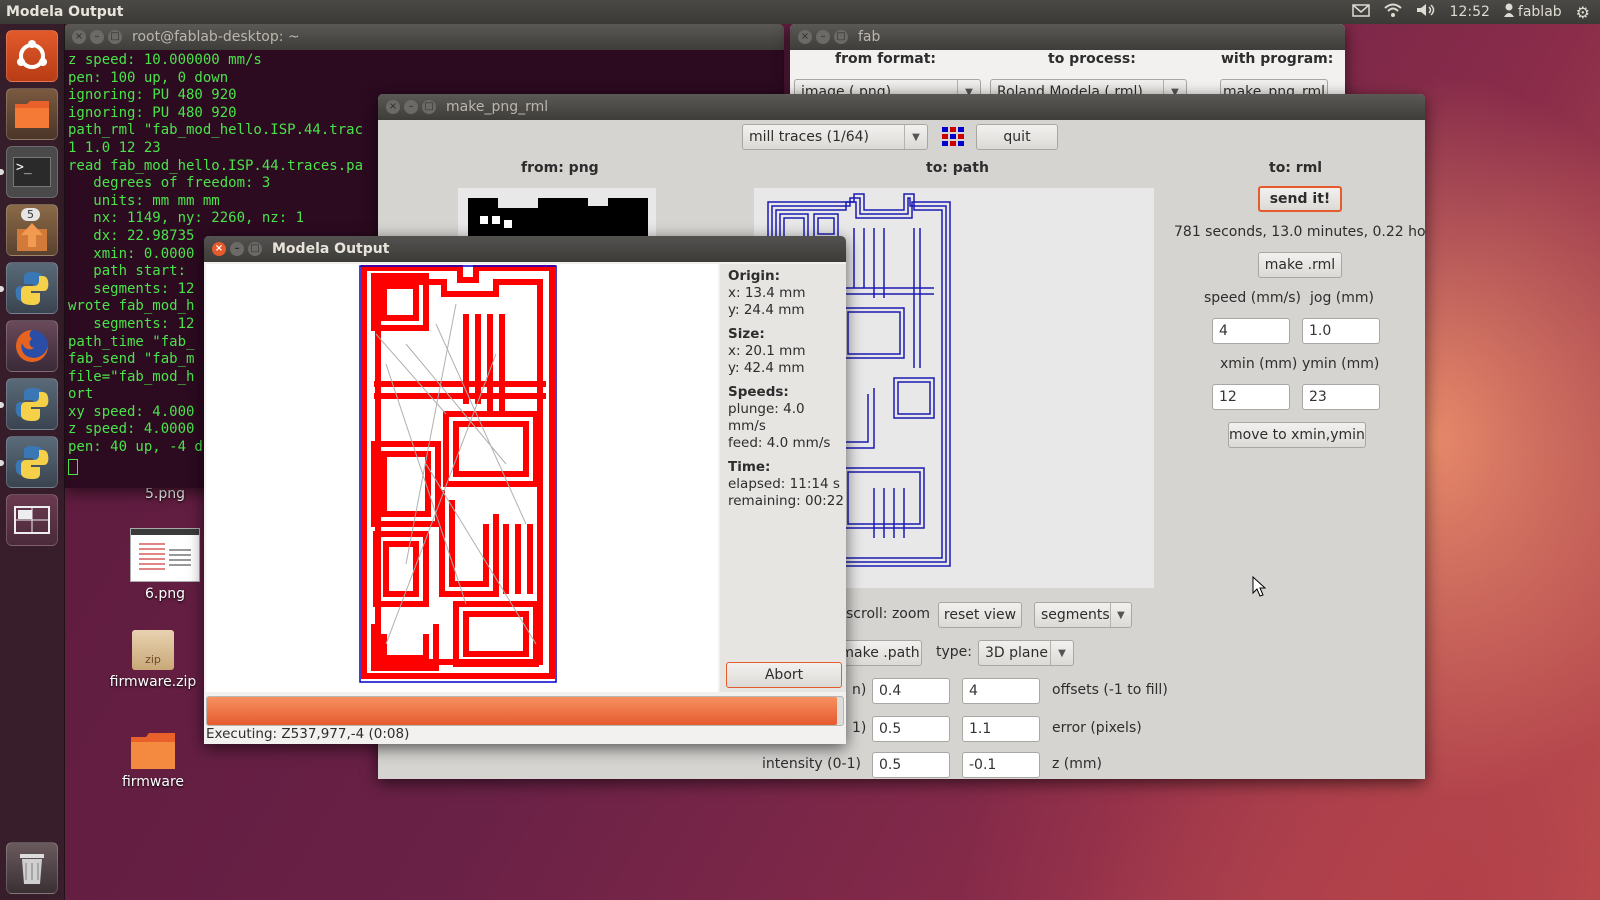  I want to click on make-path-button: make .path, so click(880, 653).